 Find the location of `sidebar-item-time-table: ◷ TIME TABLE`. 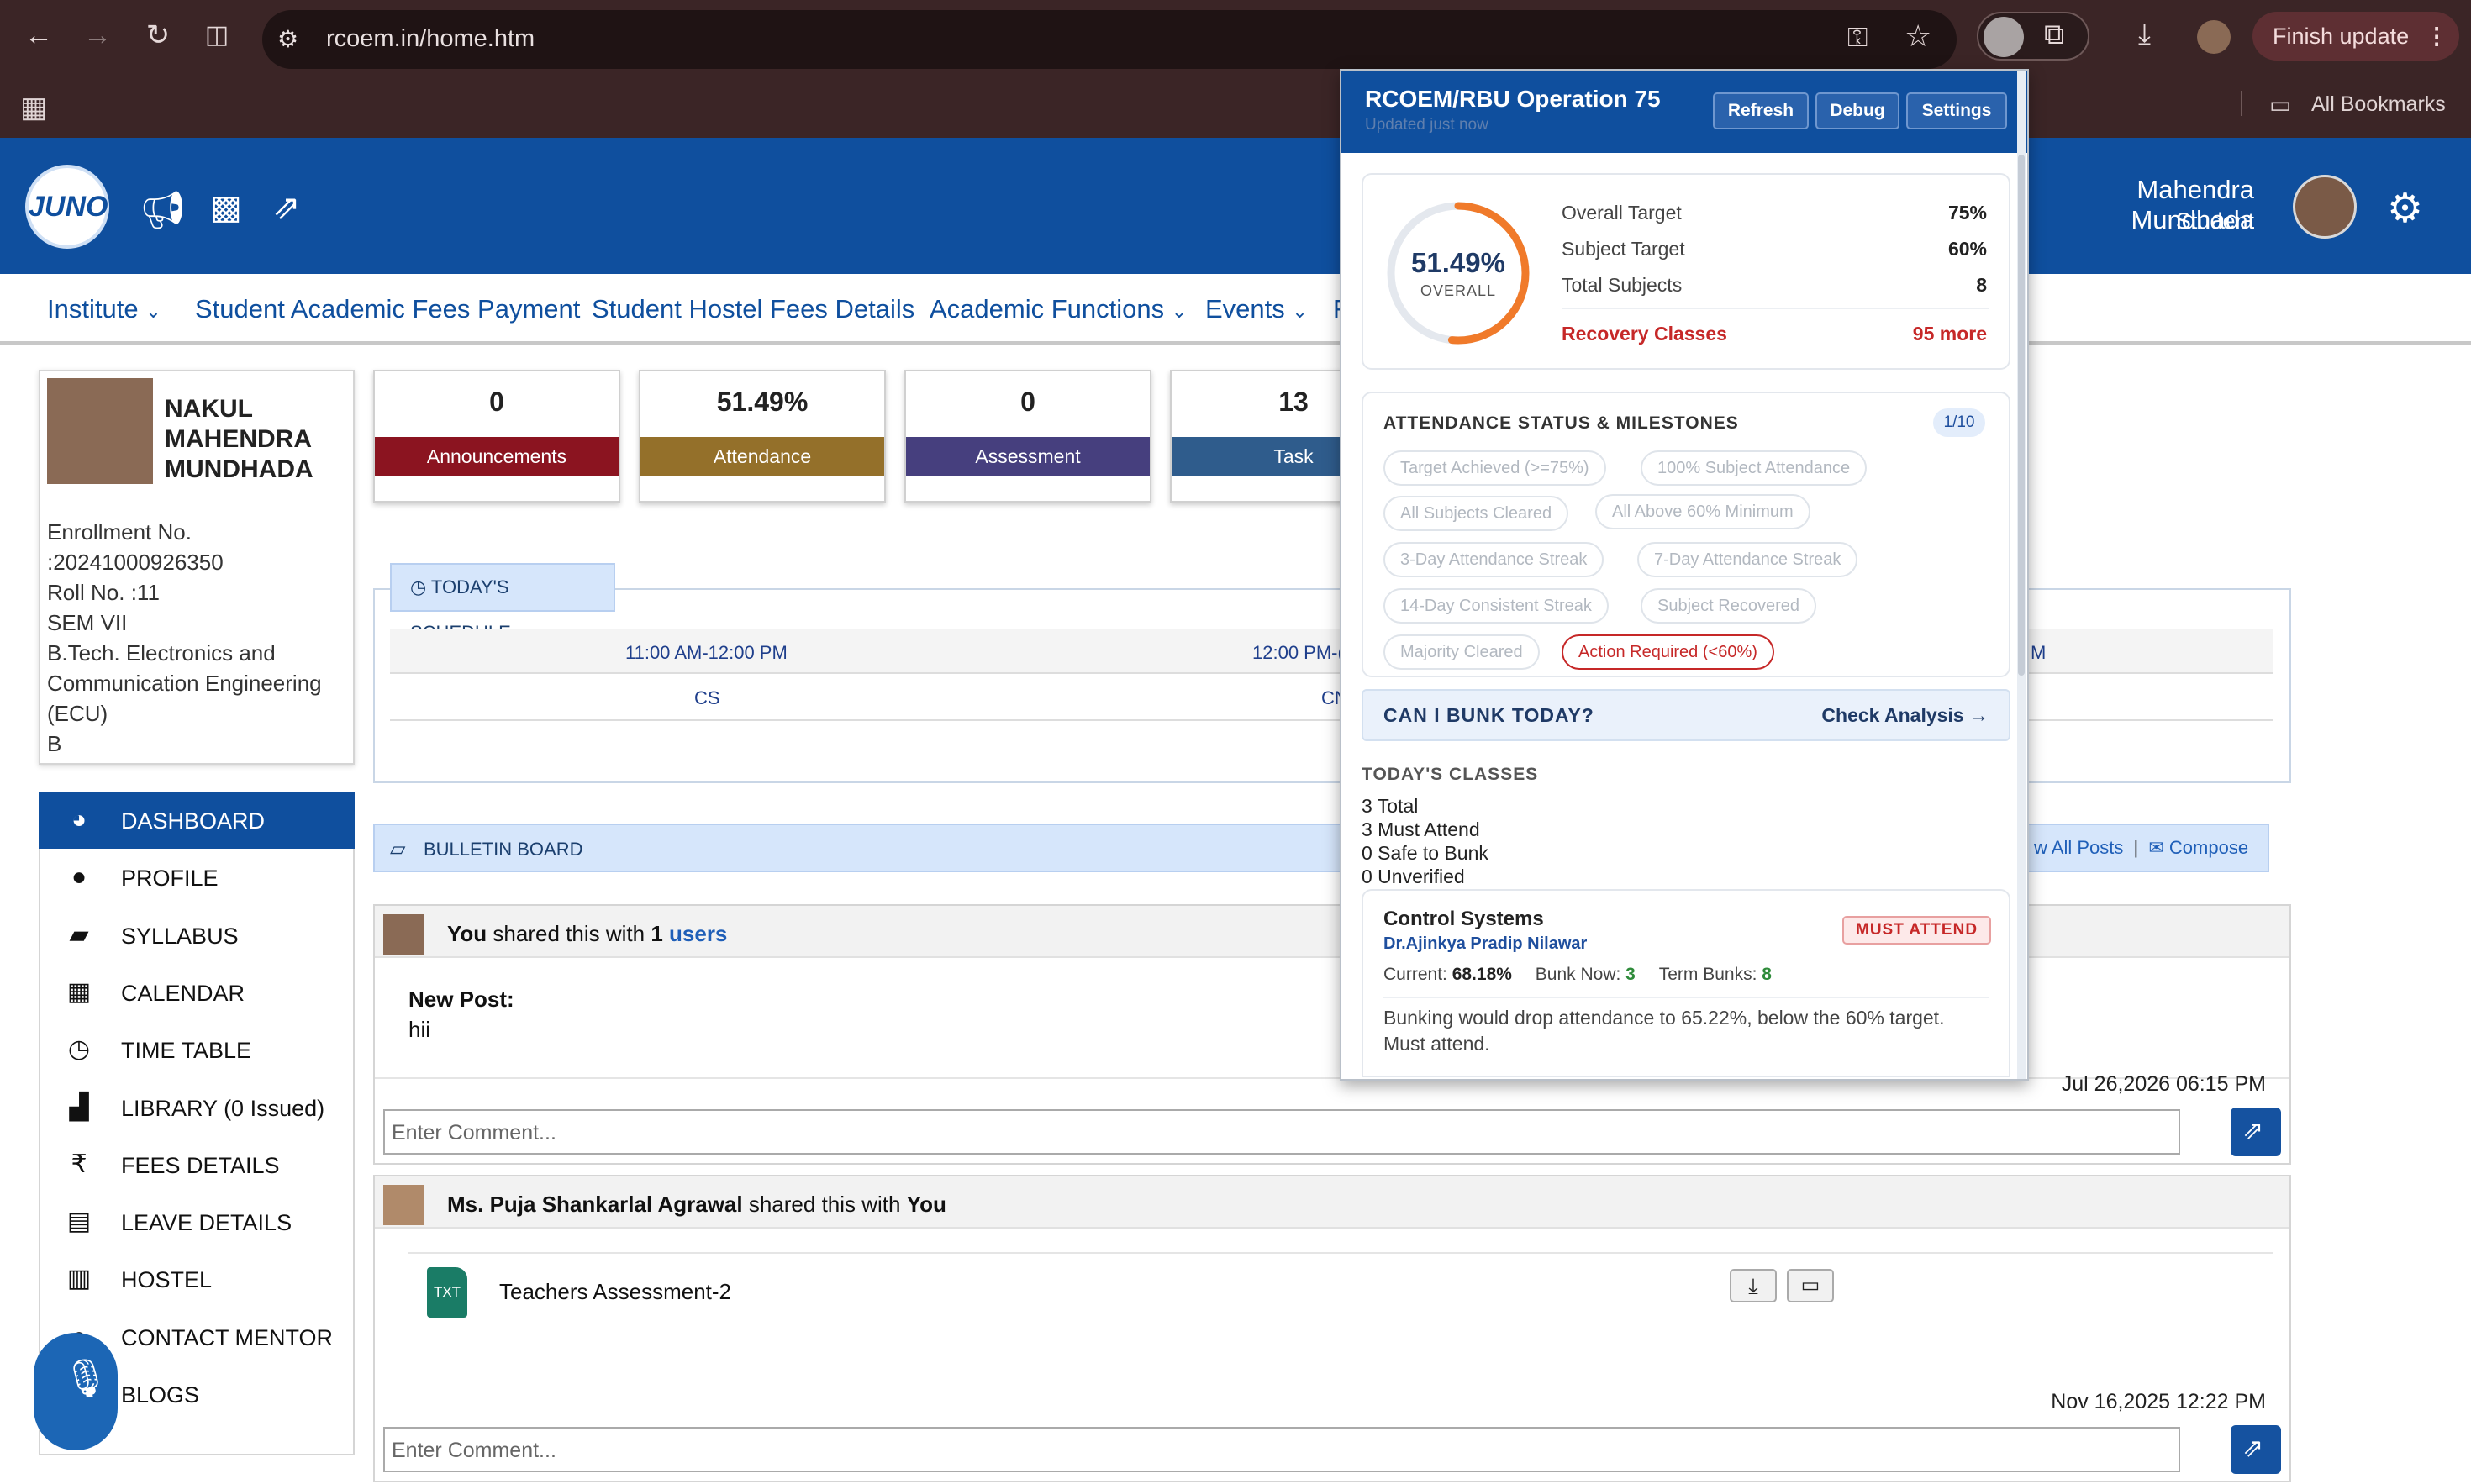

sidebar-item-time-table: ◷ TIME TABLE is located at coordinates (197, 1049).